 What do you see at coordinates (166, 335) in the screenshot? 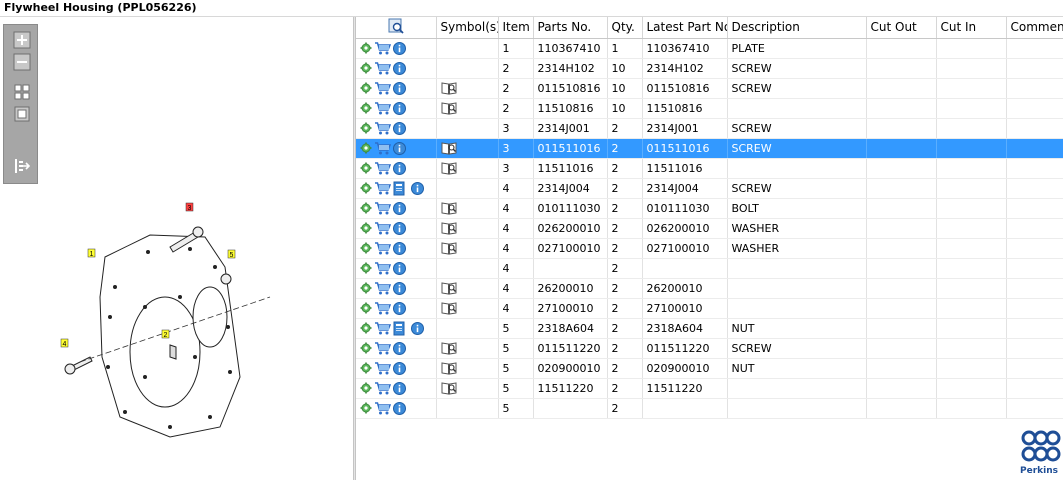
I see `callout-2: 2` at bounding box center [166, 335].